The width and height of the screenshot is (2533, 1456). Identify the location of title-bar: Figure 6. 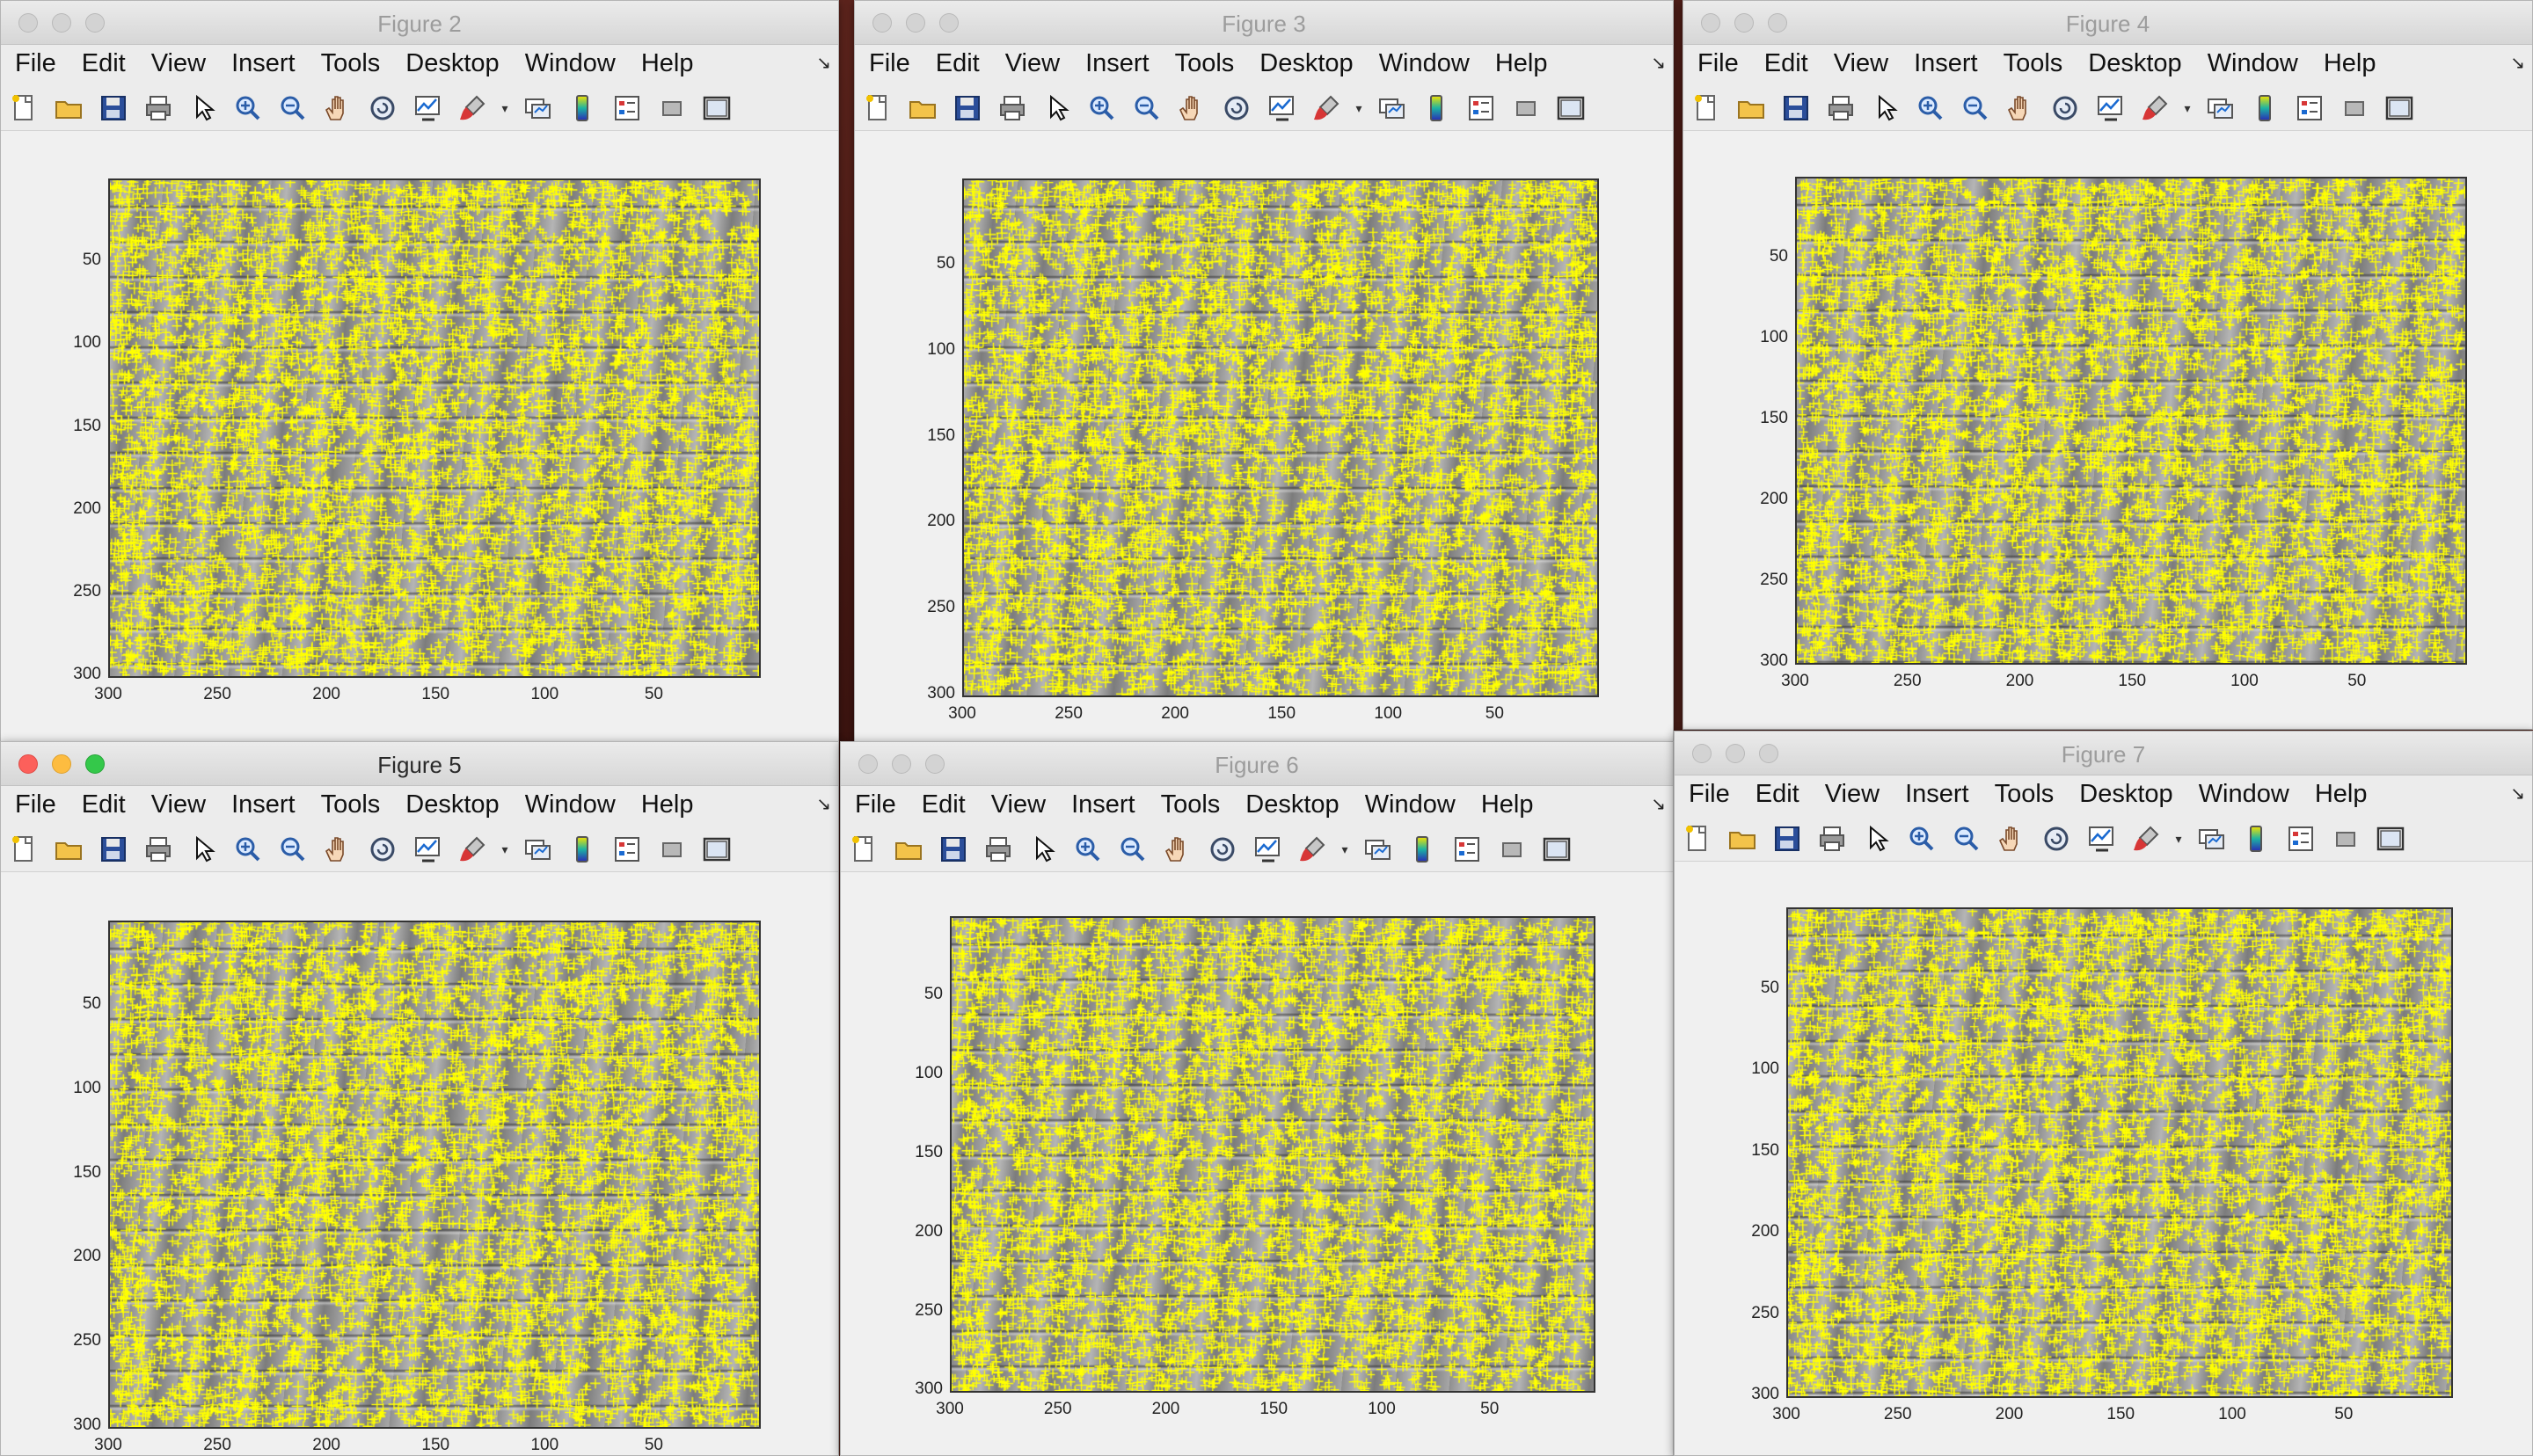
(1257, 764).